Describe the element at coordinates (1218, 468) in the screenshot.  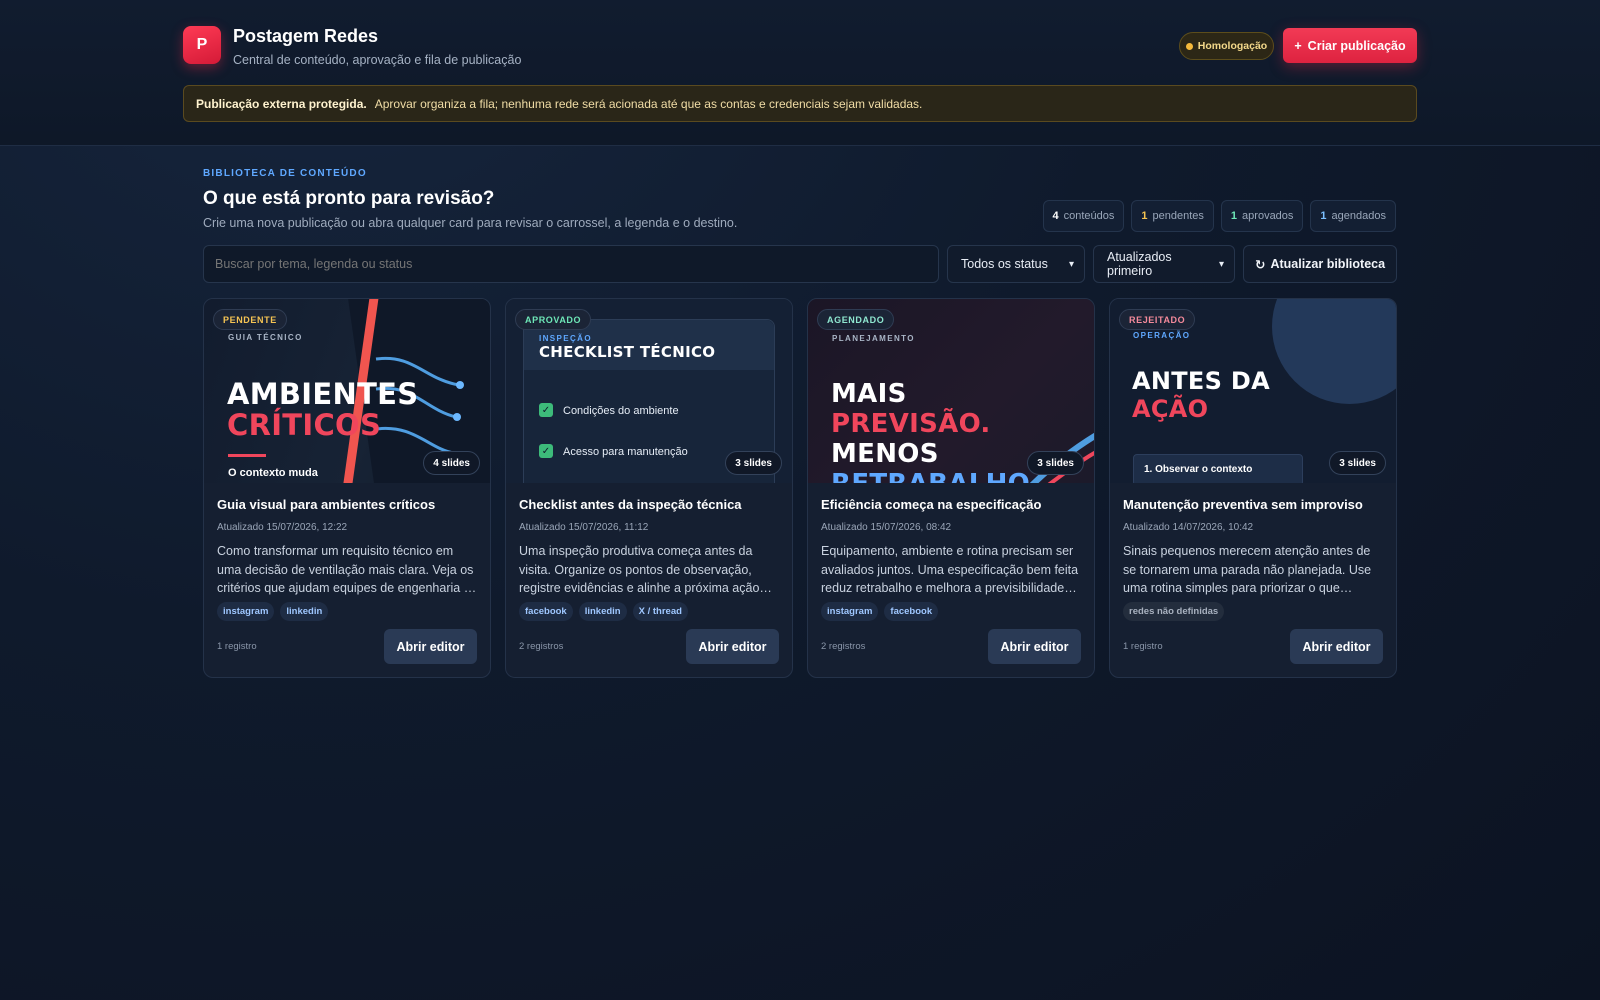
I see `thumbnail-step: 1. Observar o contexto` at that location.